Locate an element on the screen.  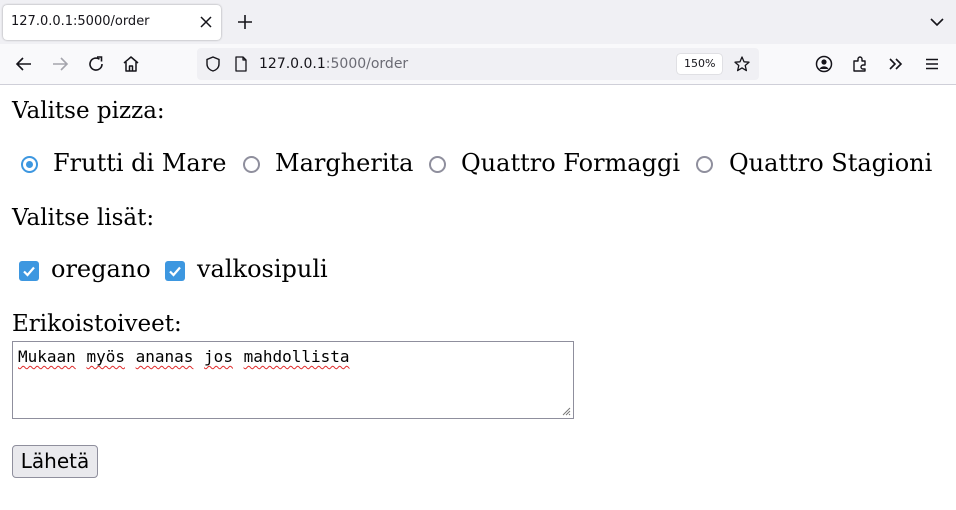
navigation-toolbar: 127.0.0.1:5000/order 150% is located at coordinates (478, 64).